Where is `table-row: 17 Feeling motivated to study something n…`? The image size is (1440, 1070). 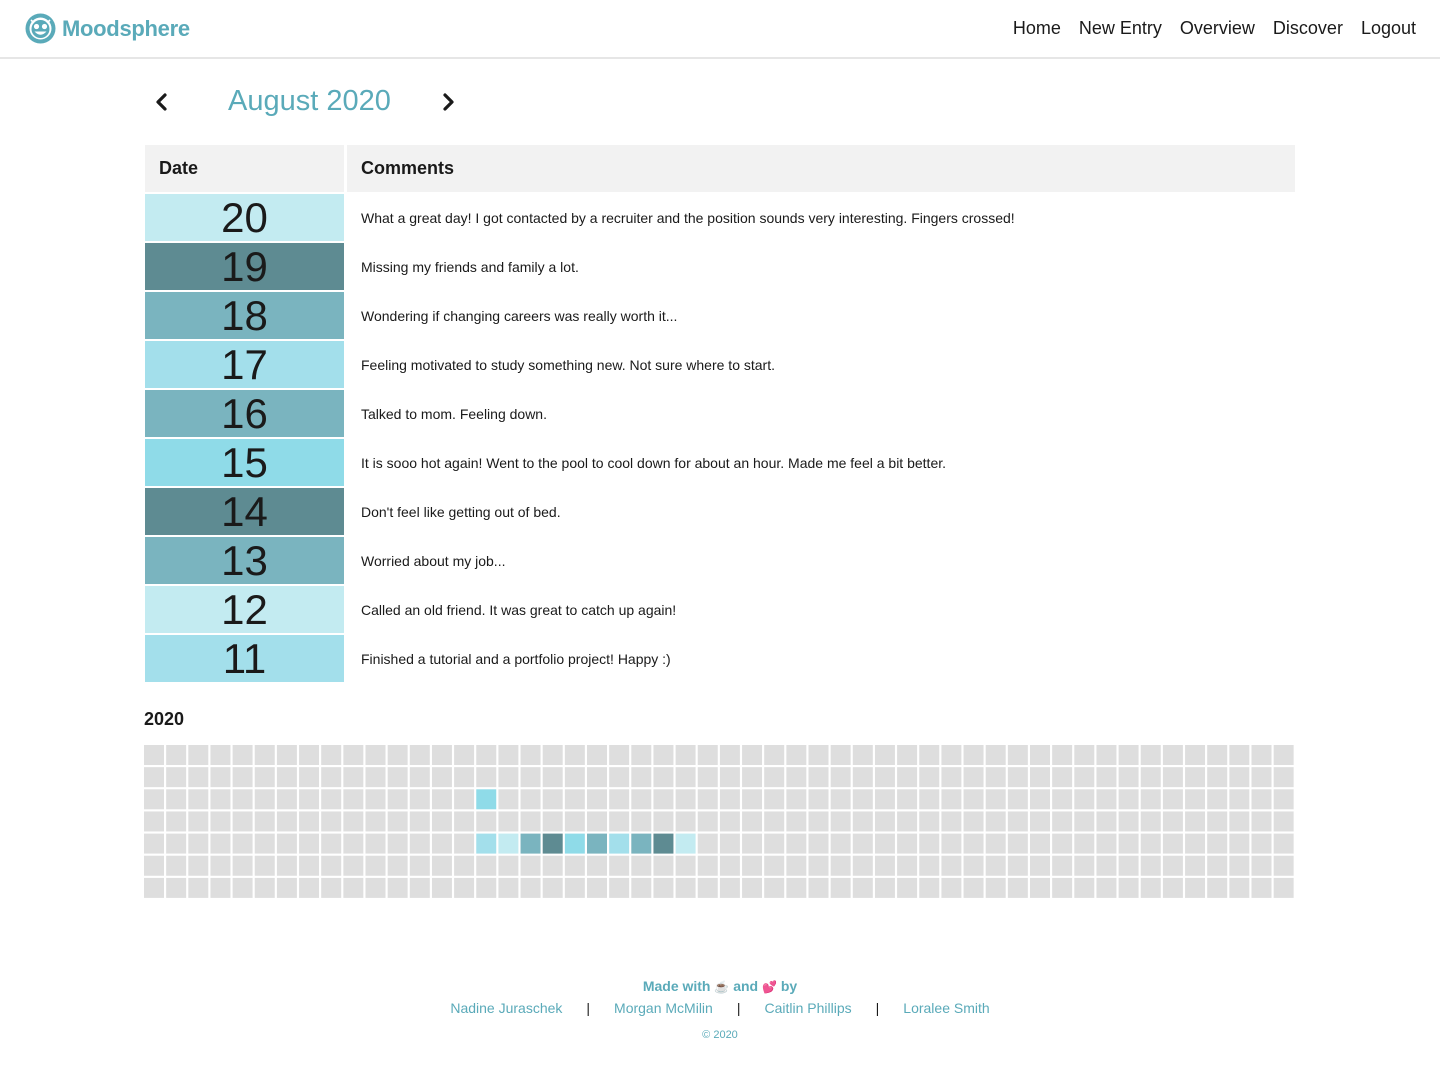 table-row: 17 Feeling motivated to study something n… is located at coordinates (720, 363).